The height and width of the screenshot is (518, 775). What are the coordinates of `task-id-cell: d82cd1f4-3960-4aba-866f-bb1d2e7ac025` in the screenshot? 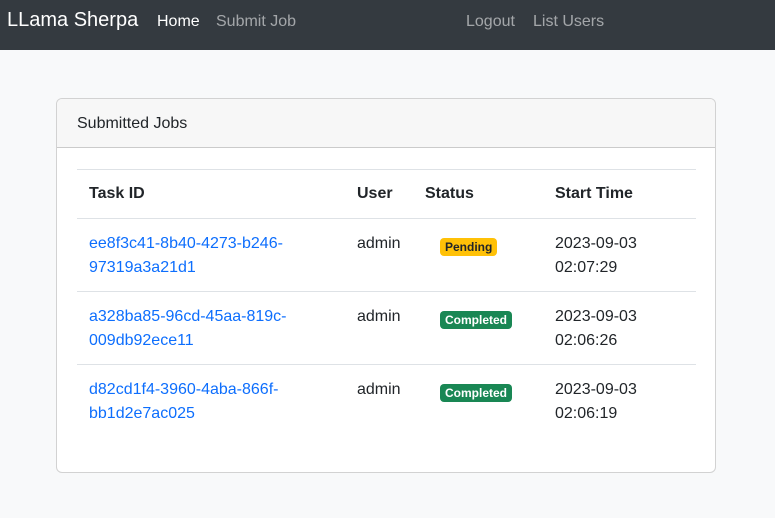 It's located at (211, 401).